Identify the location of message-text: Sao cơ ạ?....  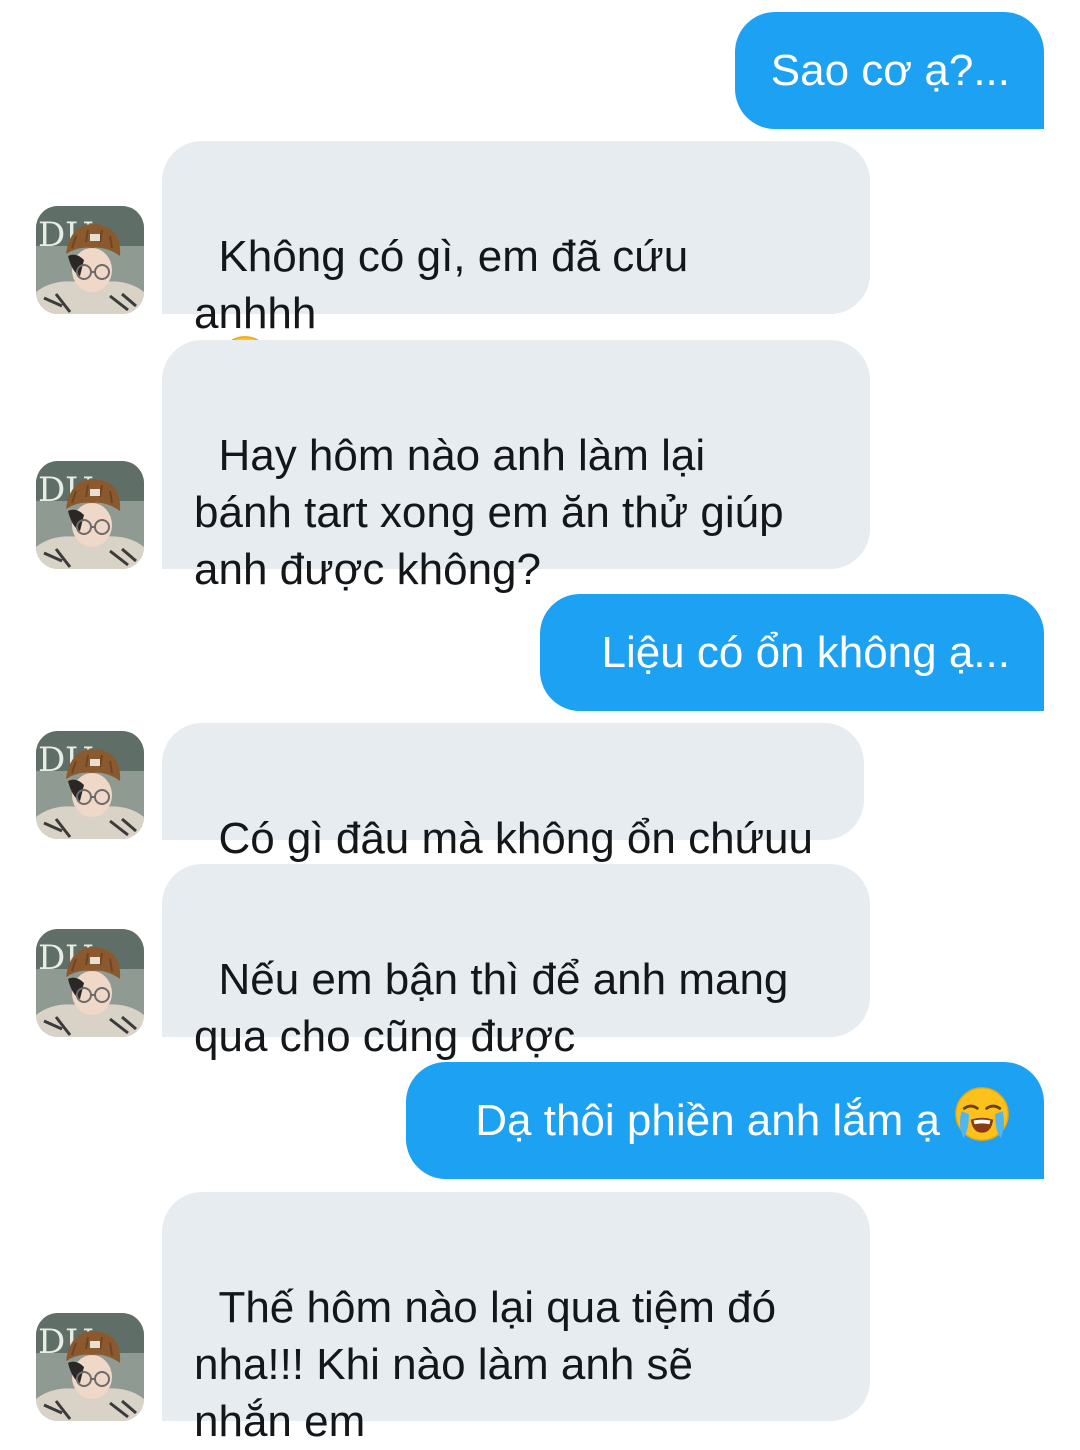
(890, 70).